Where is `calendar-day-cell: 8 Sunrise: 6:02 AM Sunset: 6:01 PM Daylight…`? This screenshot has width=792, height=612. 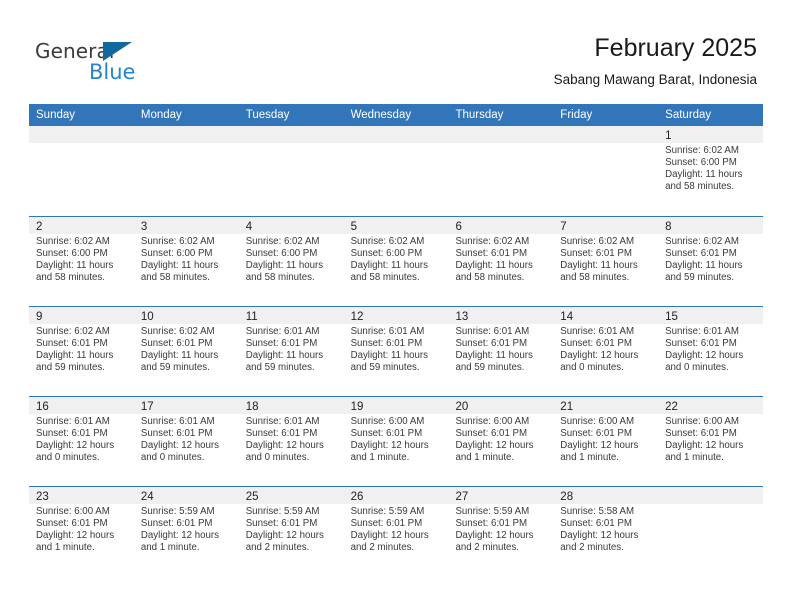 calendar-day-cell: 8 Sunrise: 6:02 AM Sunset: 6:01 PM Daylight… is located at coordinates (711, 261).